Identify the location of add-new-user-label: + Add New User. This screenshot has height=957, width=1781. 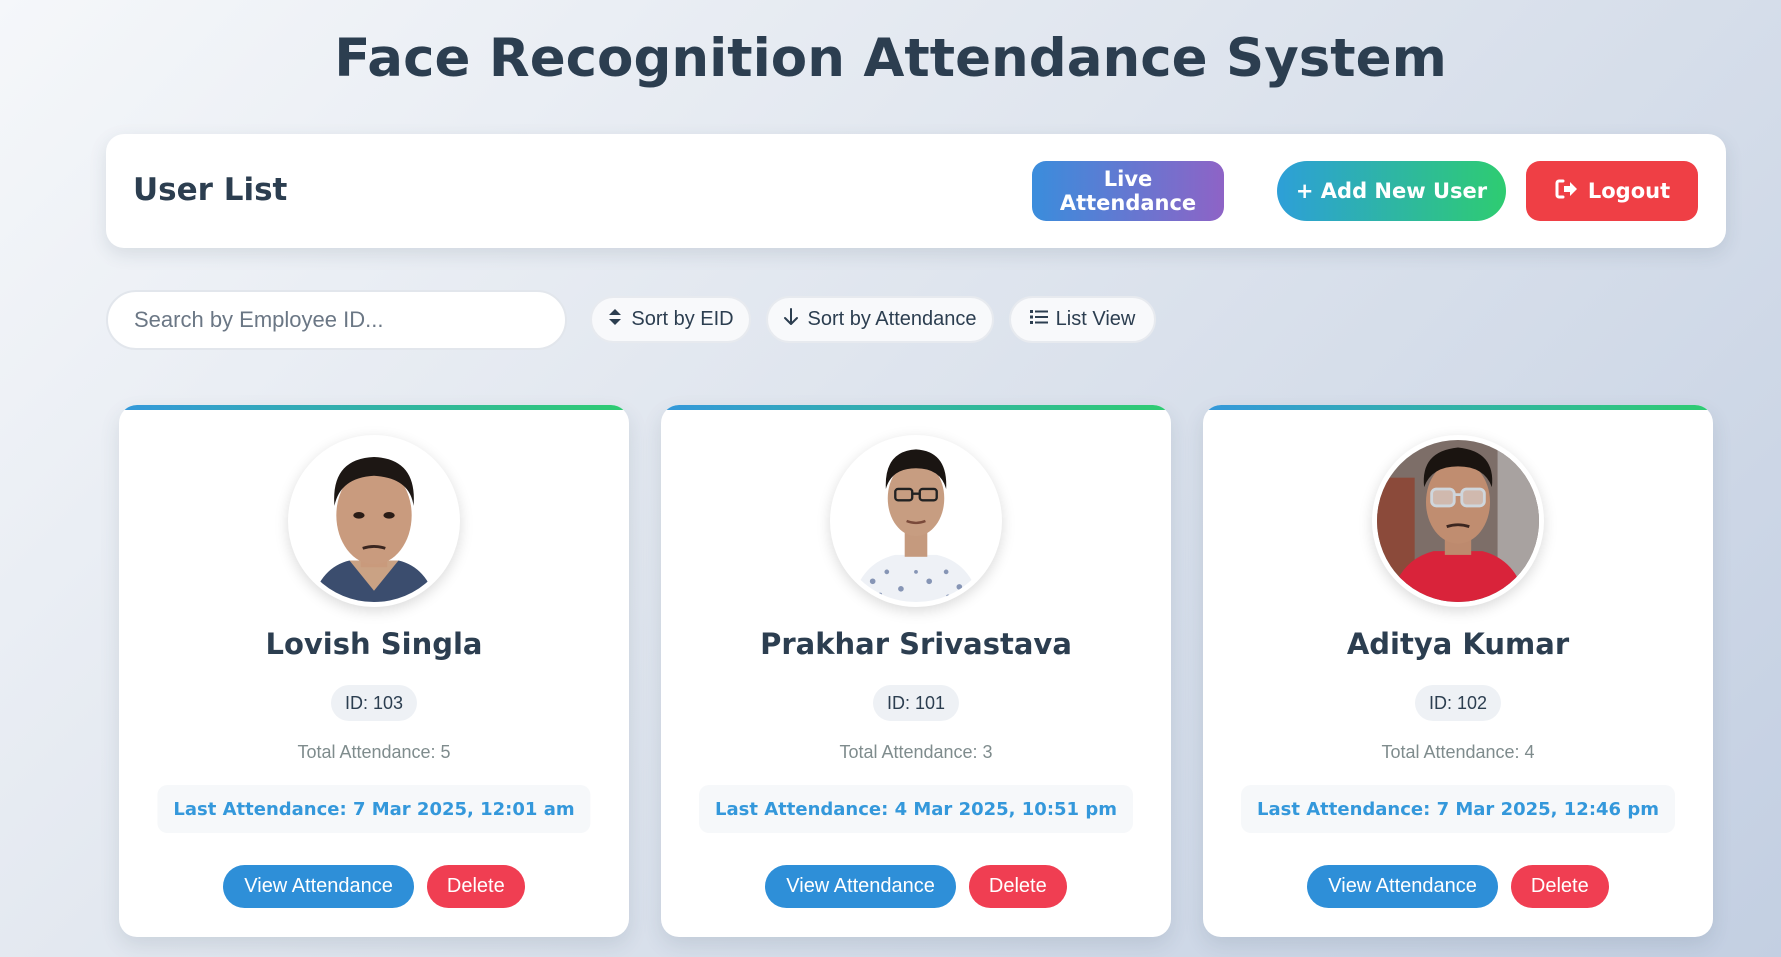
(1391, 191).